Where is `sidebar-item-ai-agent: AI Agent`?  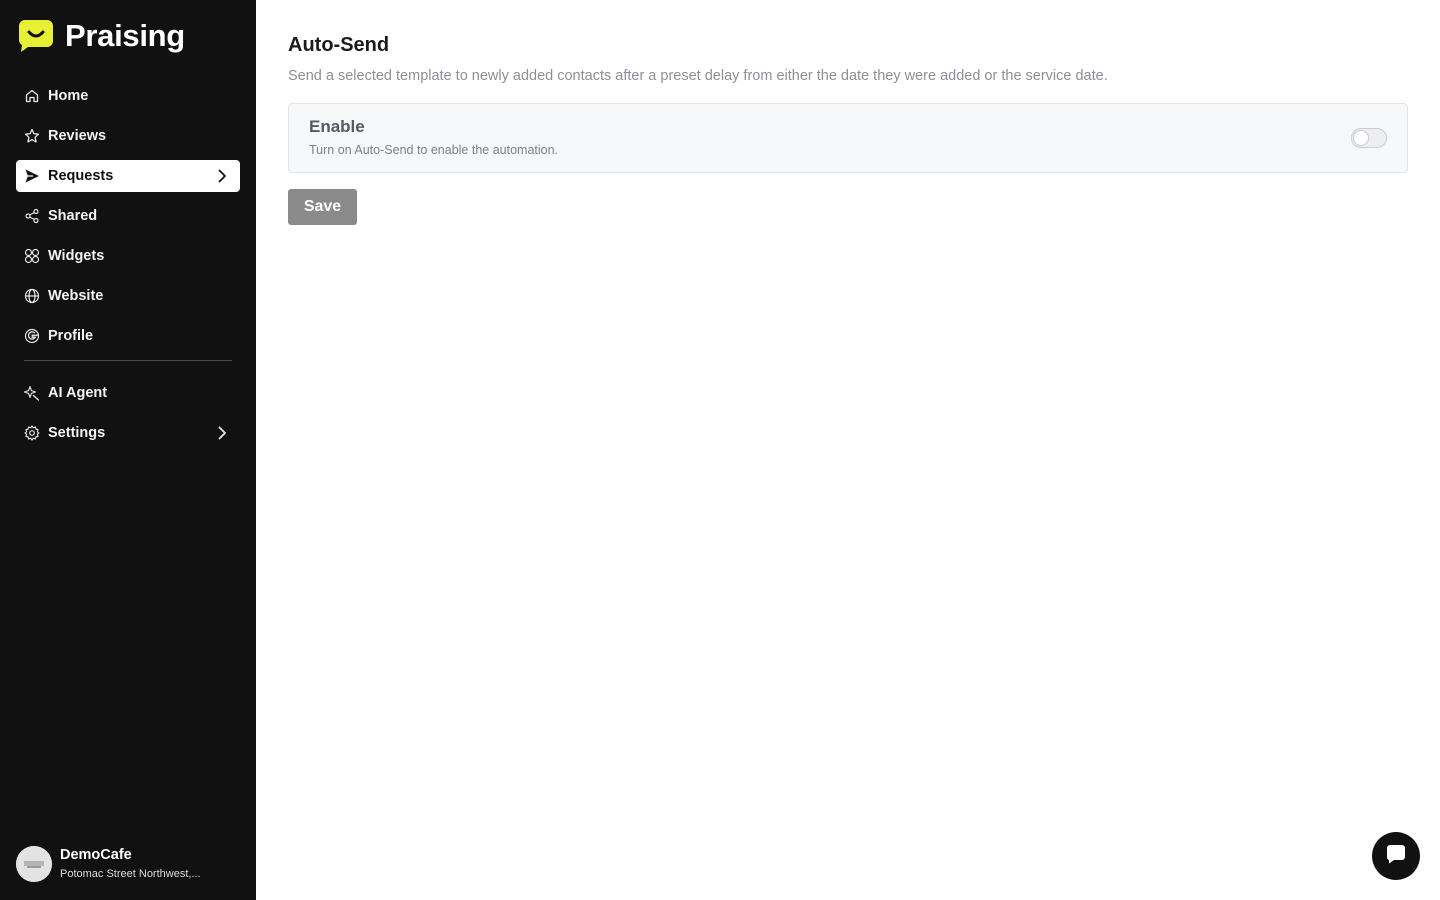
sidebar-item-ai-agent: AI Agent is located at coordinates (128, 393).